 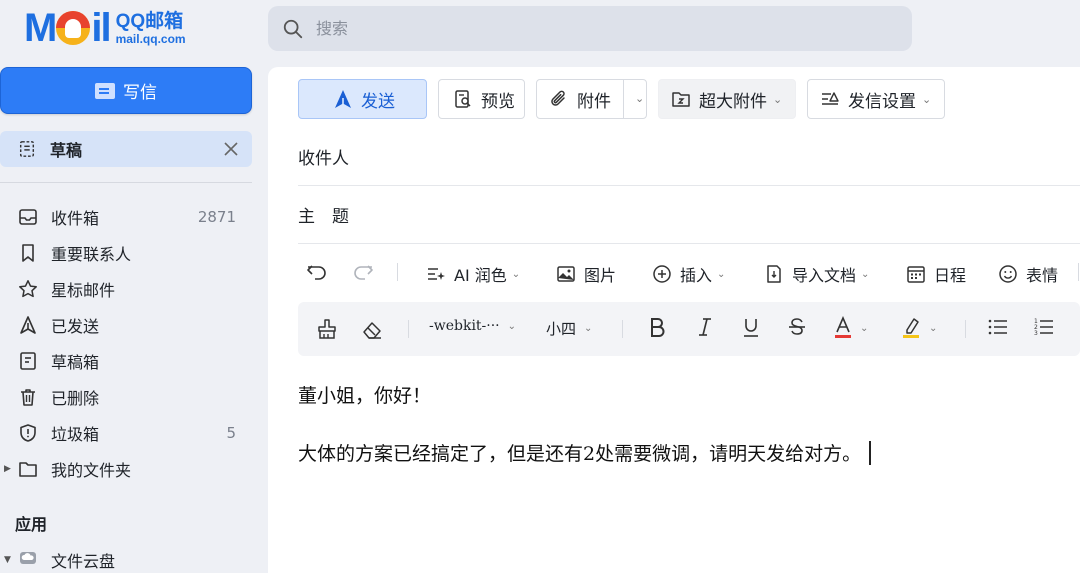 I want to click on numbered-list-icon: 123, so click(x=1044, y=327).